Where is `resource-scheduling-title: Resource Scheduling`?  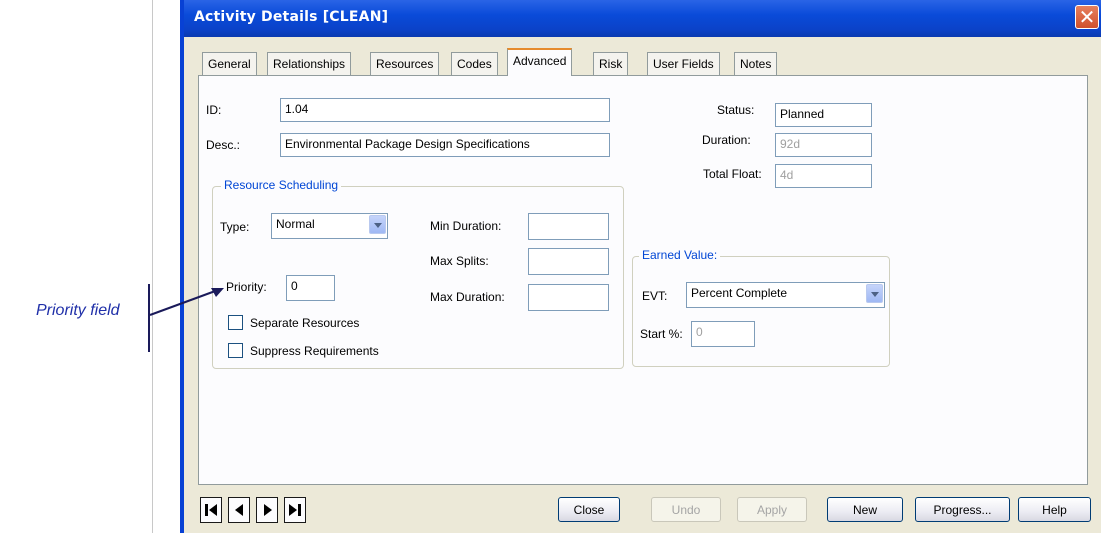
resource-scheduling-title: Resource Scheduling is located at coordinates (281, 185).